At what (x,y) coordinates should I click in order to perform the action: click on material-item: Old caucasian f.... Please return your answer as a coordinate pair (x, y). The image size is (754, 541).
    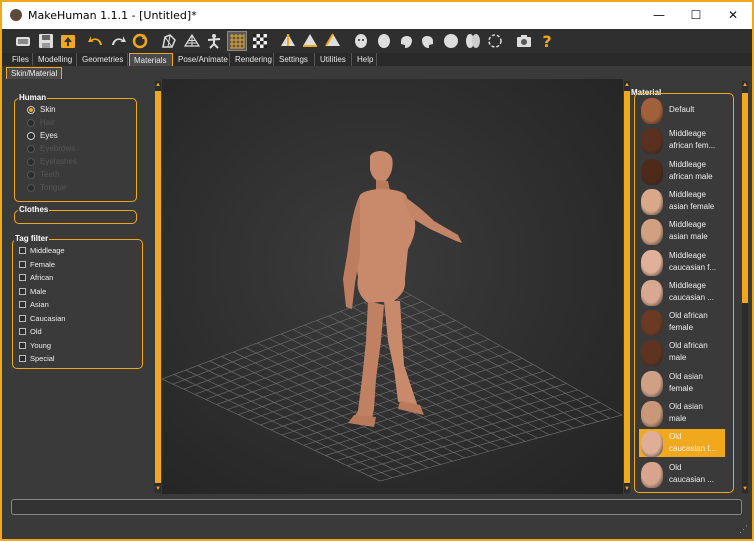
    Looking at the image, I should click on (682, 443).